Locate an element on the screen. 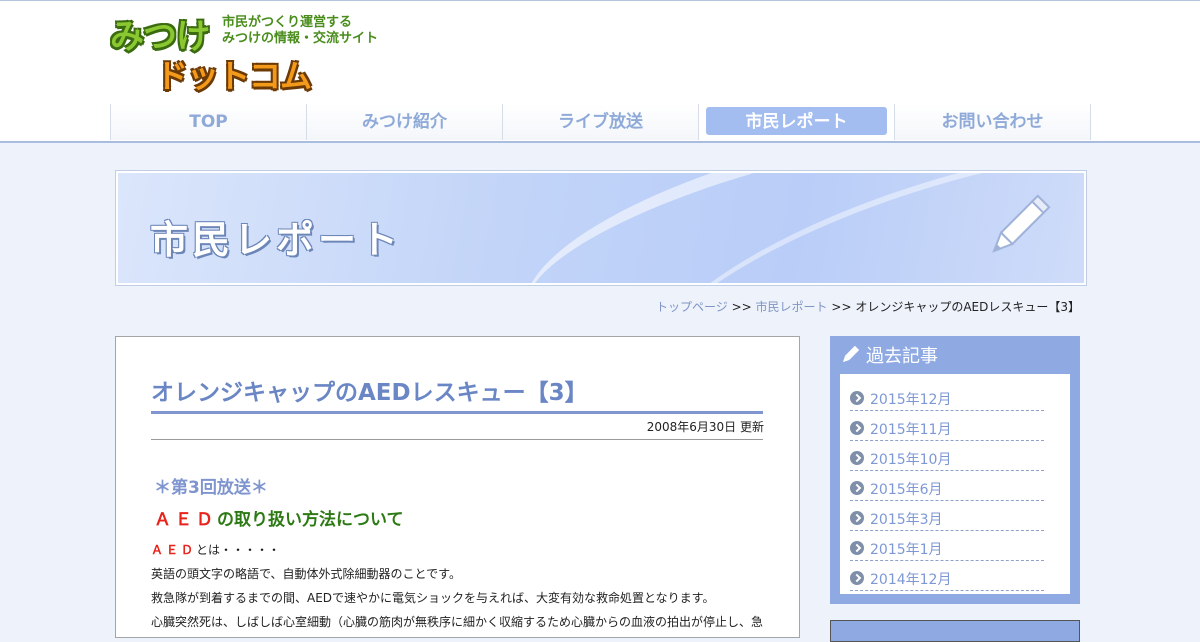 The image size is (1200, 642). section-banner: 市民レポート is located at coordinates (601, 228).